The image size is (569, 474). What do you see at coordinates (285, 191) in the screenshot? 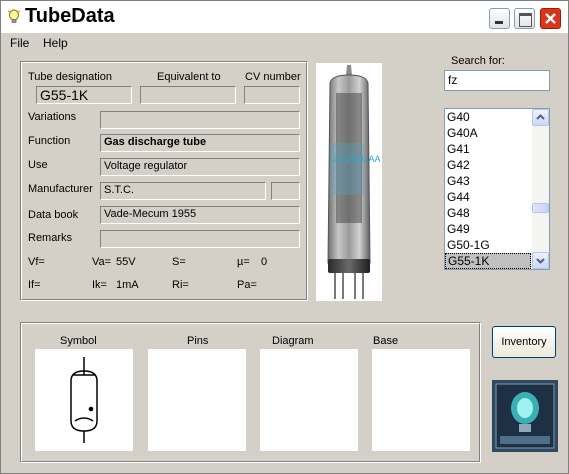
I see `manufacturer-code-field` at bounding box center [285, 191].